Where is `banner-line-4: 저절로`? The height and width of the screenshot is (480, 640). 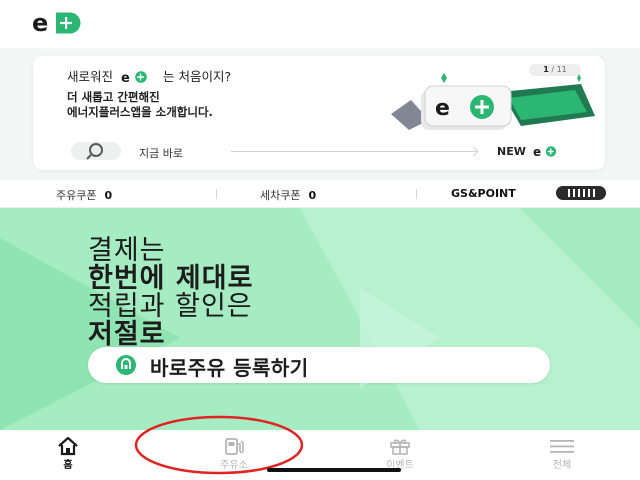
banner-line-4: 저절로 is located at coordinates (127, 334).